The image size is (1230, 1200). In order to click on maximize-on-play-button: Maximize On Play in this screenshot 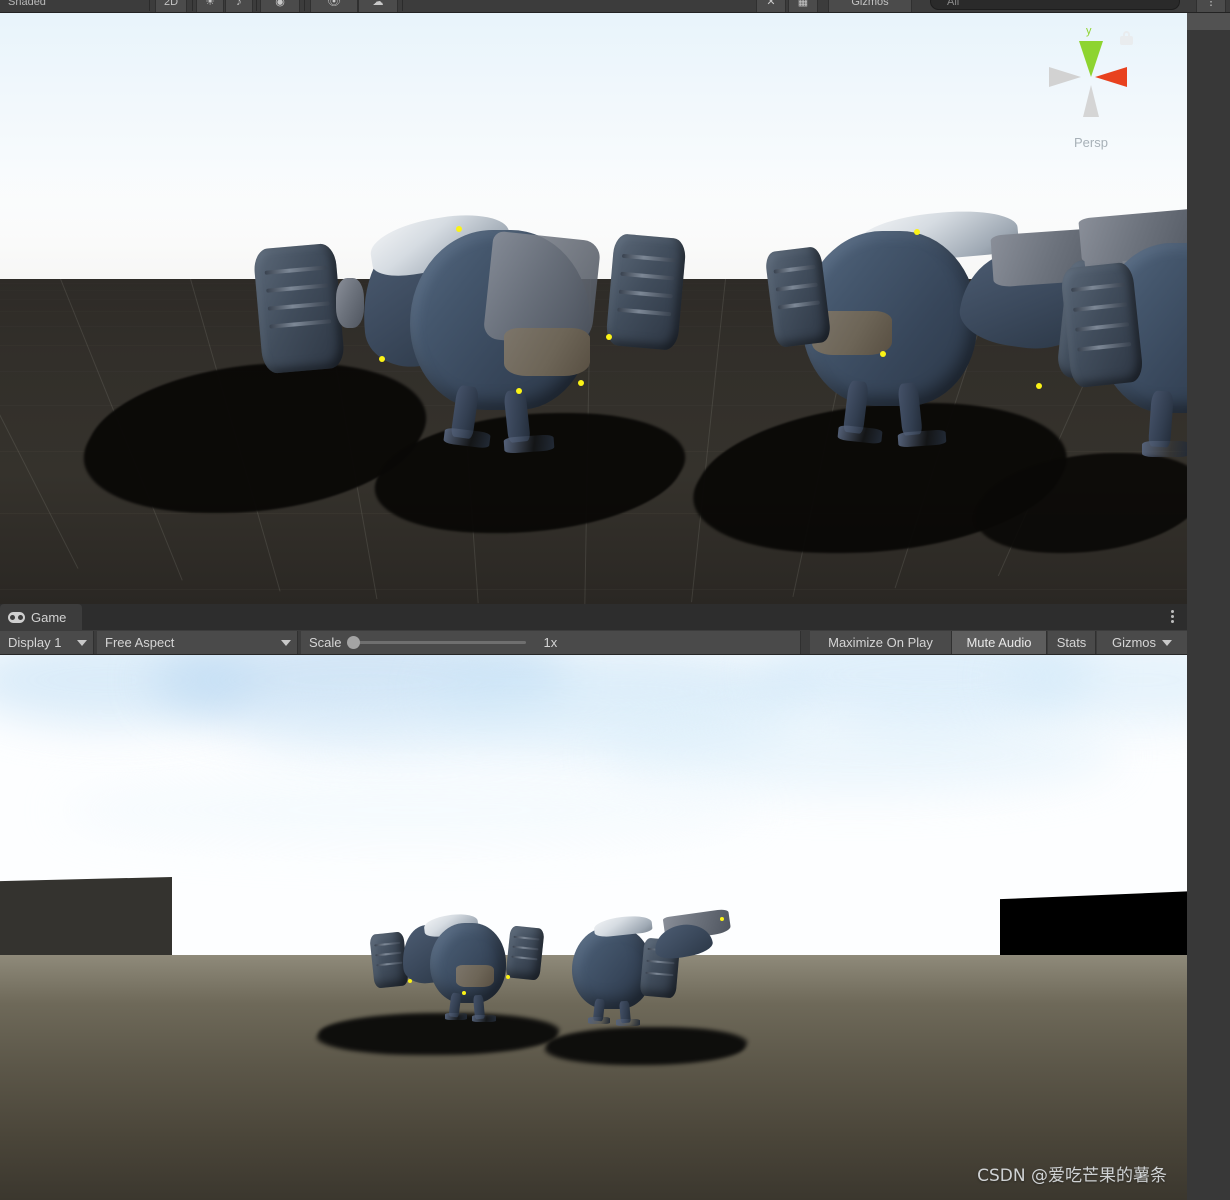, I will do `click(881, 642)`.